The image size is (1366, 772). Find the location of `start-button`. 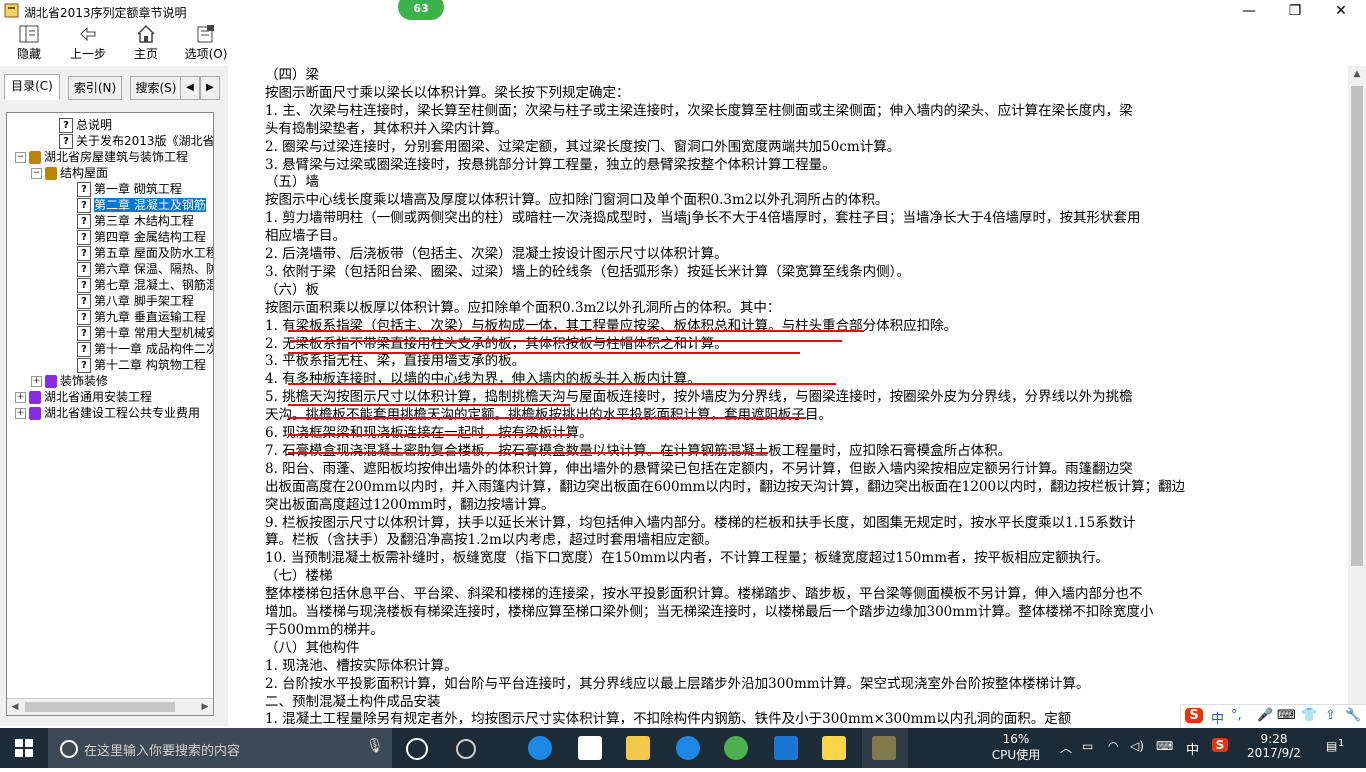

start-button is located at coordinates (24, 748).